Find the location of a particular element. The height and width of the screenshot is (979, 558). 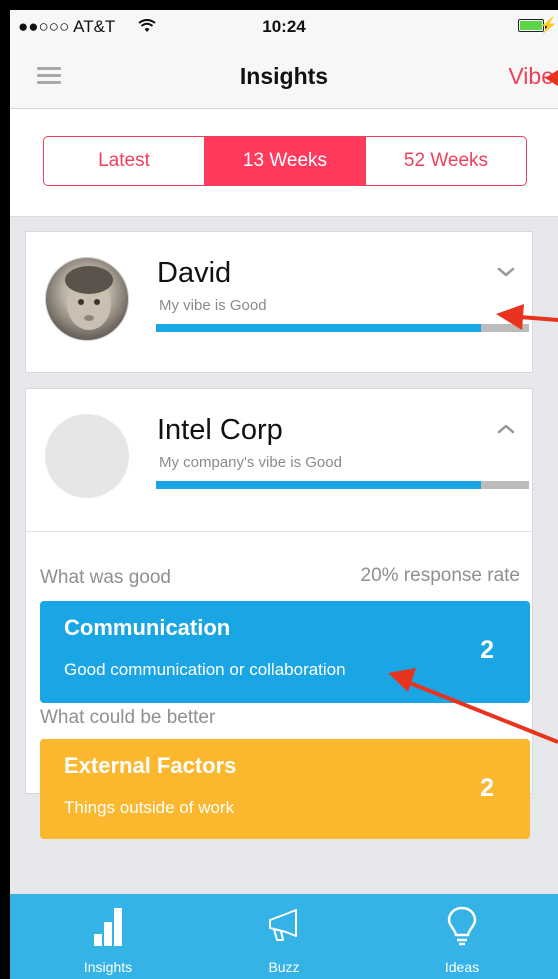

tab-bar: Insights Buzz Ideas is located at coordinates (284, 936).